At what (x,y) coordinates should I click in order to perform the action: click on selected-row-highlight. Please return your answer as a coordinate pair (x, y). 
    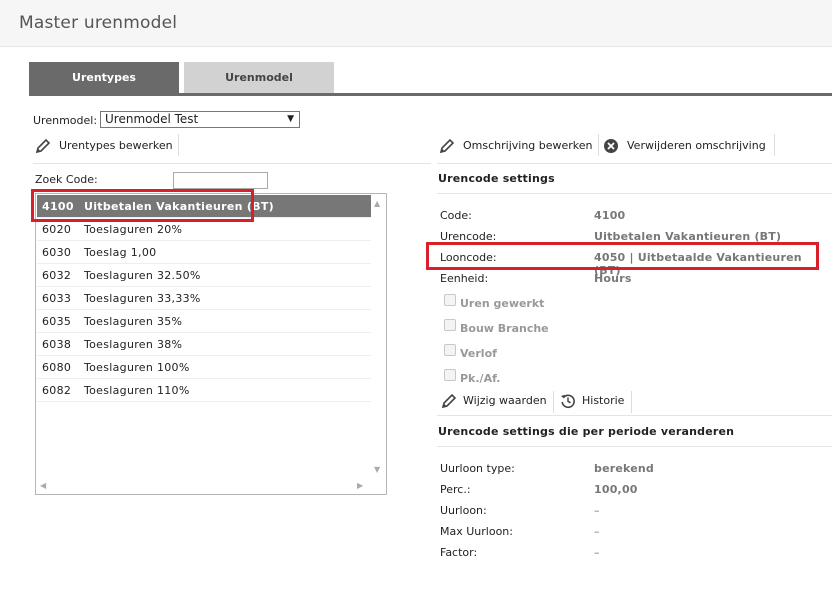
    Looking at the image, I should click on (142, 205).